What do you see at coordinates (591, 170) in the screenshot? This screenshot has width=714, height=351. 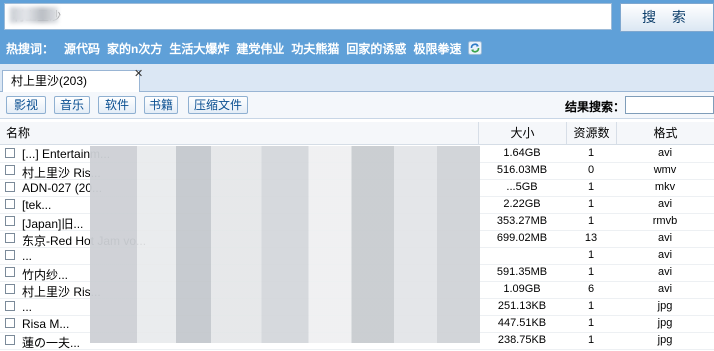 I see `row-count: 0` at bounding box center [591, 170].